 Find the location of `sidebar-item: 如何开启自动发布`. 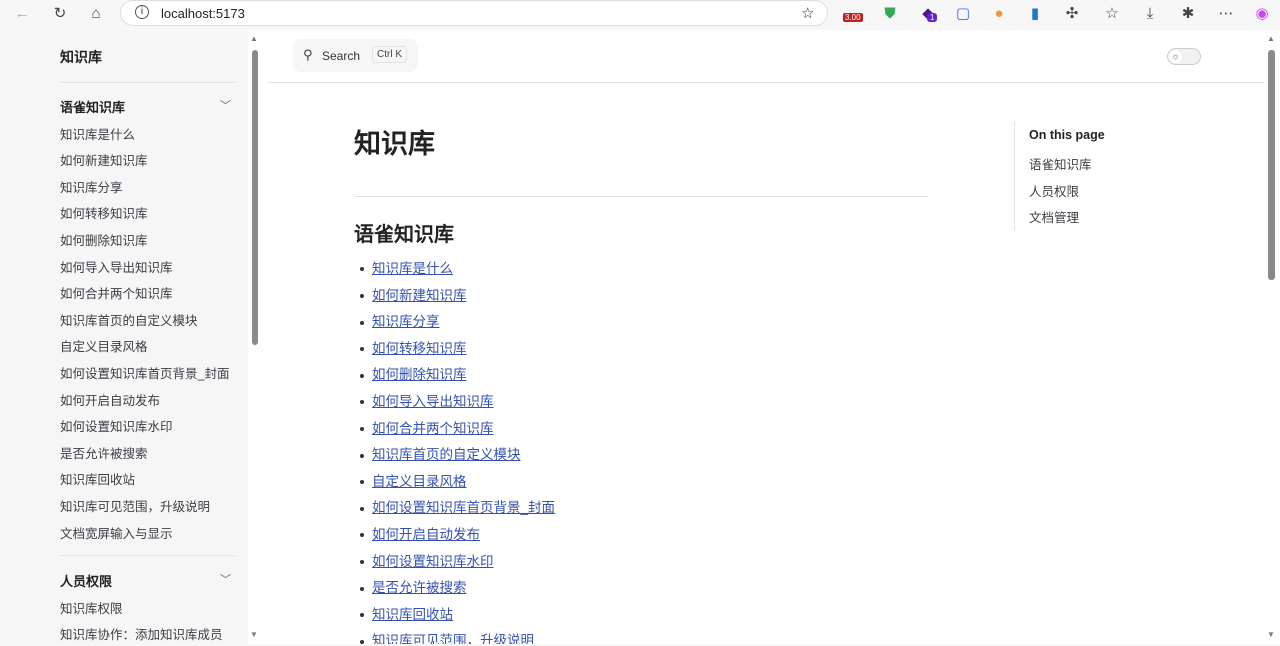

sidebar-item: 如何开启自动发布 is located at coordinates (110, 399).